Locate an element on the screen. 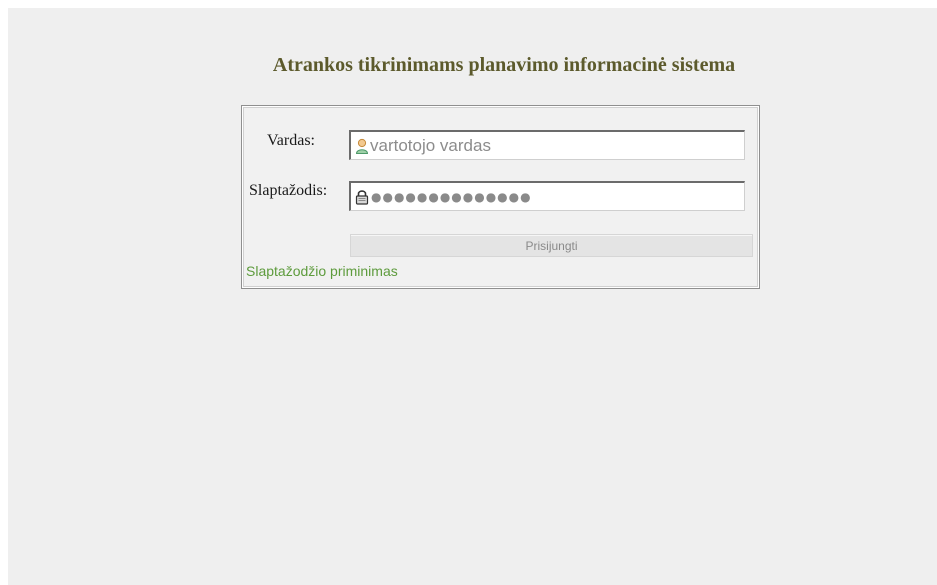  username-placeholder: vartotojo vardas is located at coordinates (430, 145).